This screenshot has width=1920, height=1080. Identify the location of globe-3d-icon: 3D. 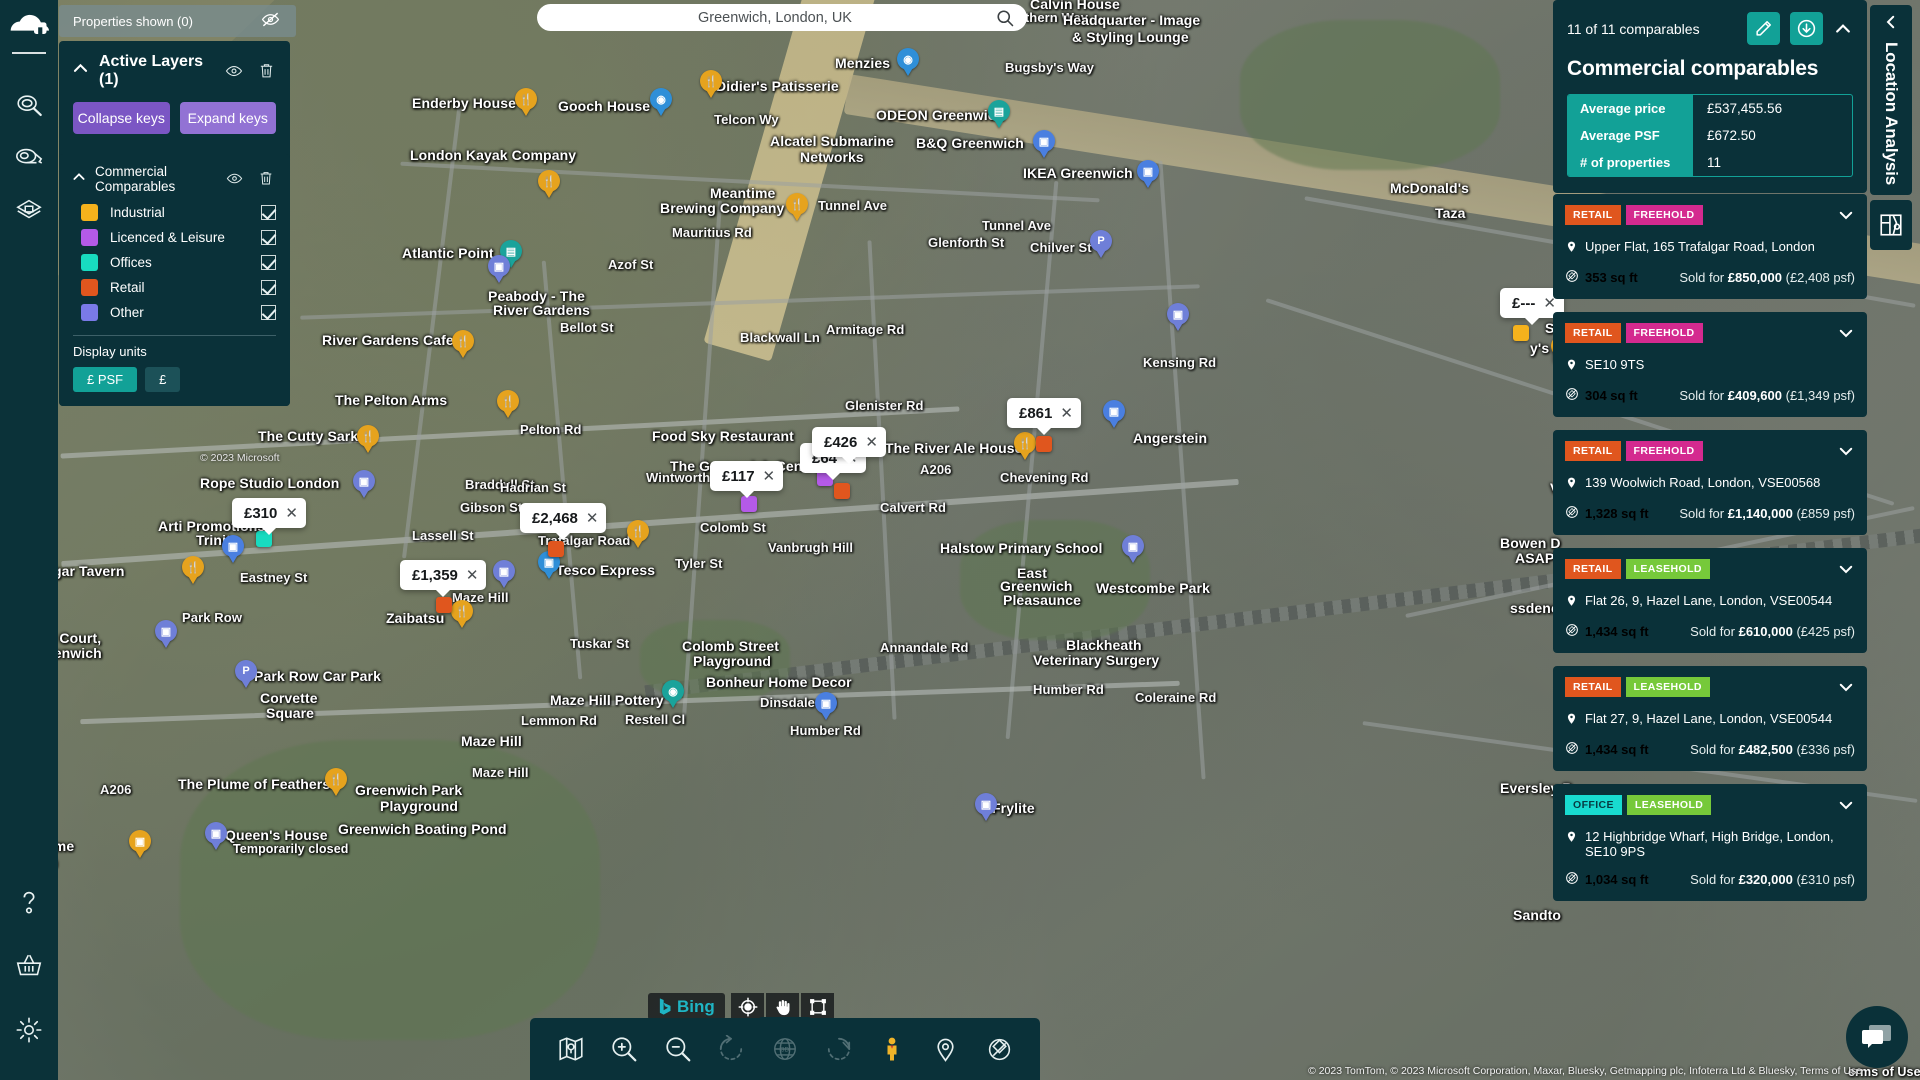
(785, 1049).